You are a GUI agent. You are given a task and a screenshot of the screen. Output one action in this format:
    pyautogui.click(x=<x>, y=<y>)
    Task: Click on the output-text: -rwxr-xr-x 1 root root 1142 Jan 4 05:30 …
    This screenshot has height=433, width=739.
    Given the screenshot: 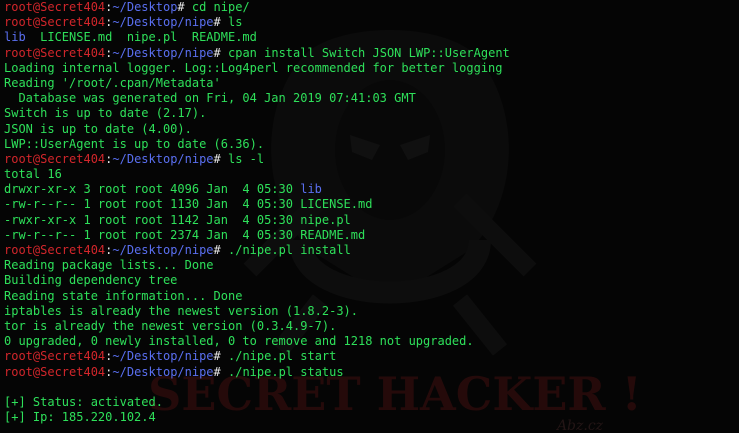 What is the action you would take?
    pyautogui.click(x=177, y=219)
    